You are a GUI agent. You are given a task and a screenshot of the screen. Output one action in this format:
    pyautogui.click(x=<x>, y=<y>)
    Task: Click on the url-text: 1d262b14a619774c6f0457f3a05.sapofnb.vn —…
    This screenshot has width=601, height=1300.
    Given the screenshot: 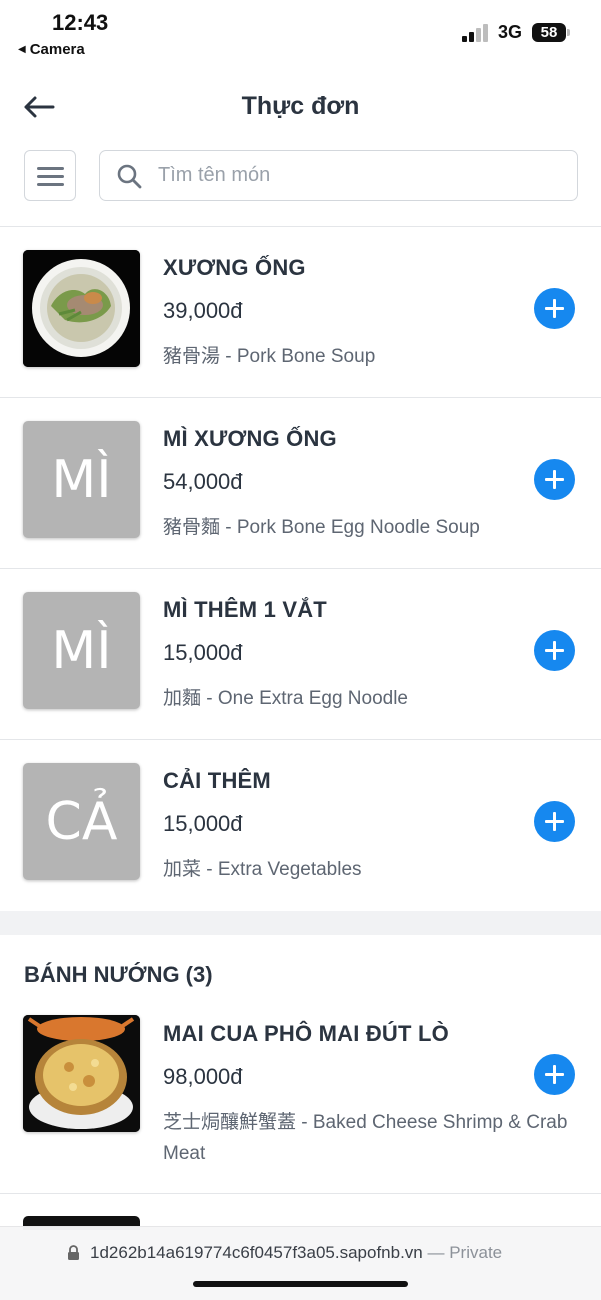 What is the action you would take?
    pyautogui.click(x=296, y=1253)
    